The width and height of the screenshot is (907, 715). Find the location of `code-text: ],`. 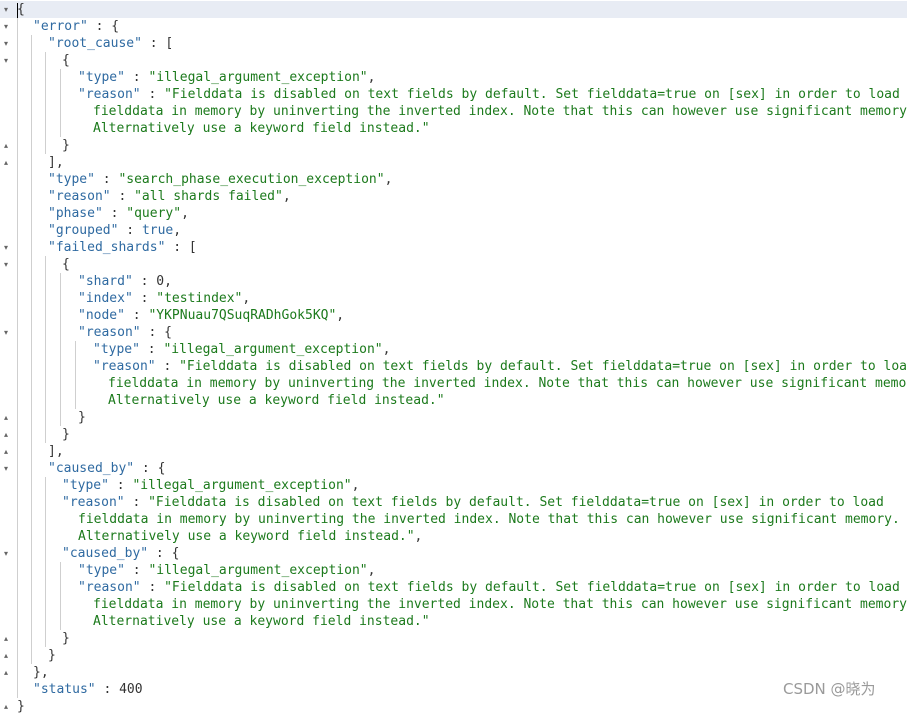

code-text: ], is located at coordinates (56, 451).